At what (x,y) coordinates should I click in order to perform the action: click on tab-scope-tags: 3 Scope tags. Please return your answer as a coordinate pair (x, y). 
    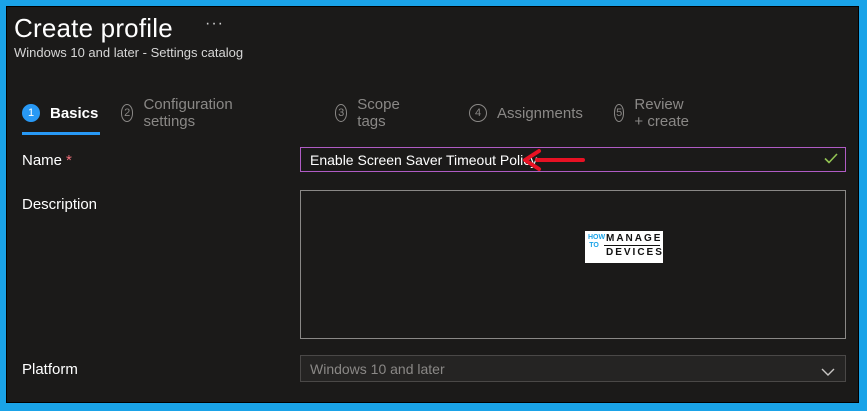
    Looking at the image, I should click on (370, 113).